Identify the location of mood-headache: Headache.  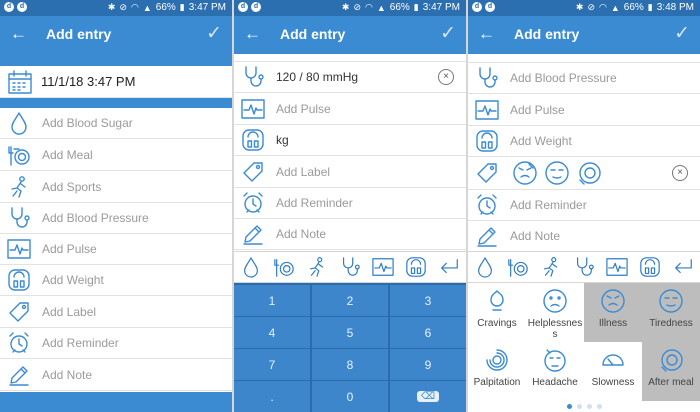
(555, 371).